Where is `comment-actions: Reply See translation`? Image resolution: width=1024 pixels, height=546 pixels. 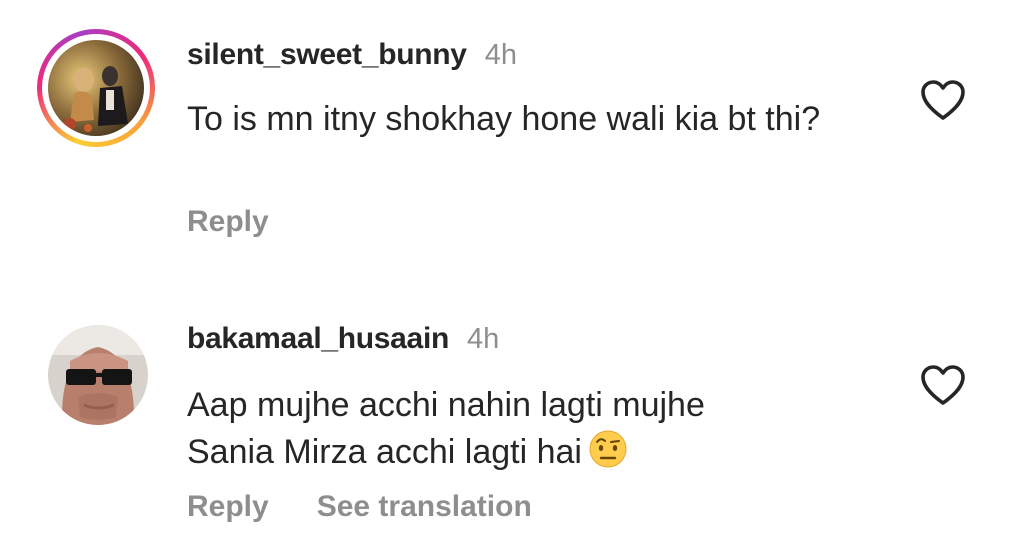 comment-actions: Reply See translation is located at coordinates (359, 507).